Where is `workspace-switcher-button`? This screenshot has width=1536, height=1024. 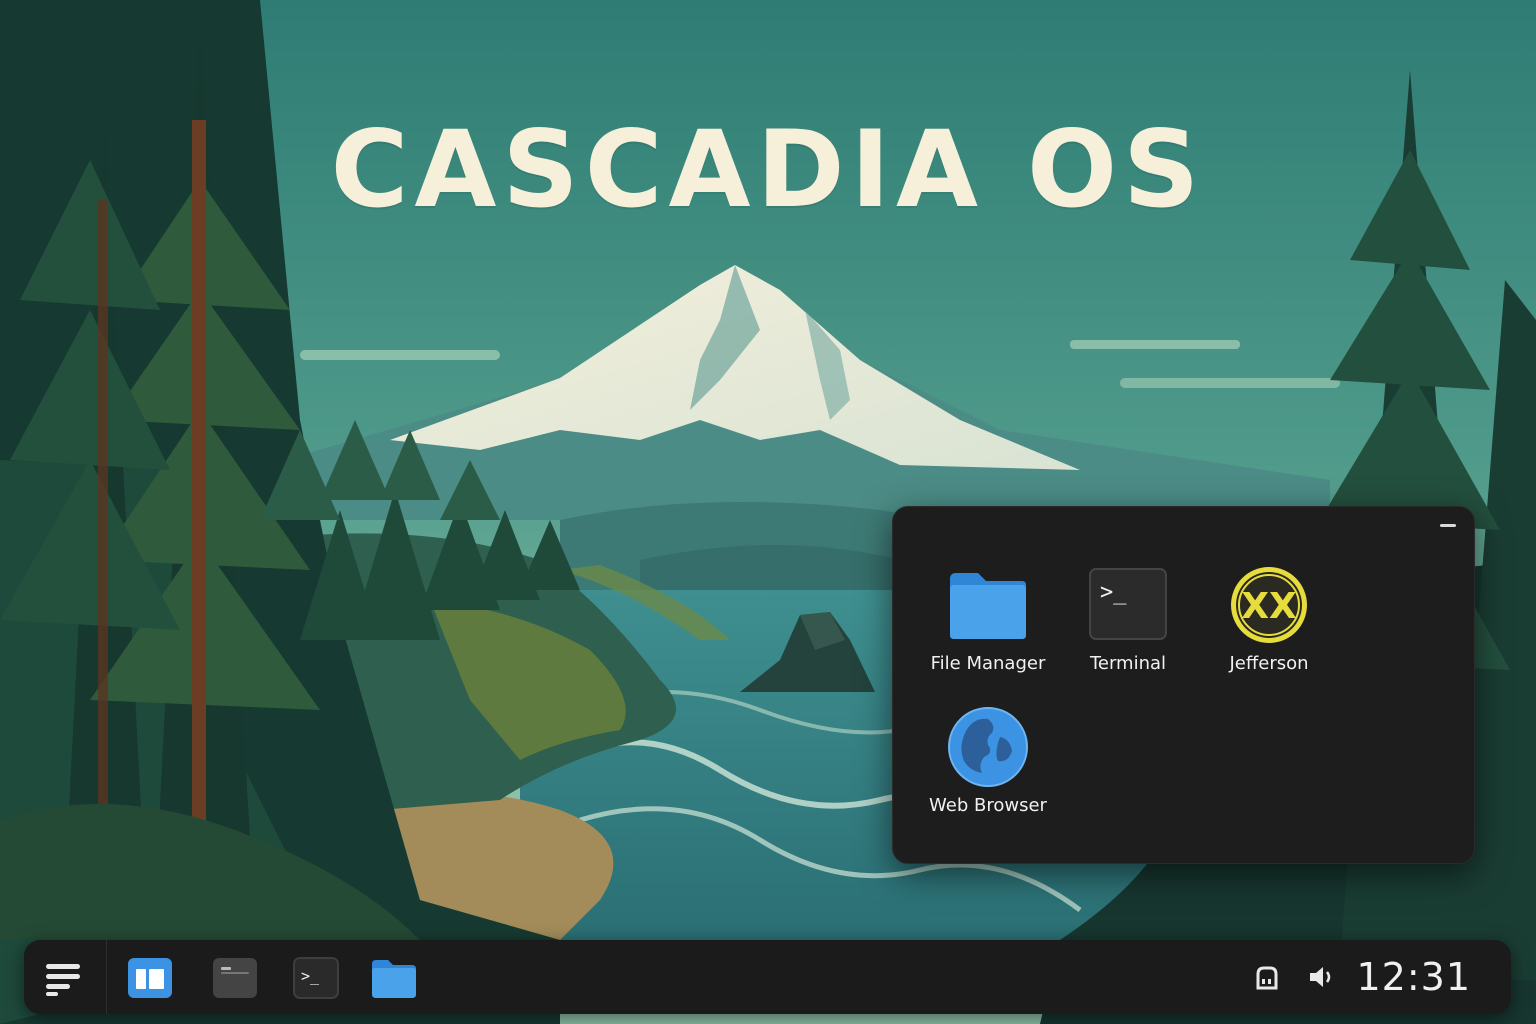 workspace-switcher-button is located at coordinates (150, 978).